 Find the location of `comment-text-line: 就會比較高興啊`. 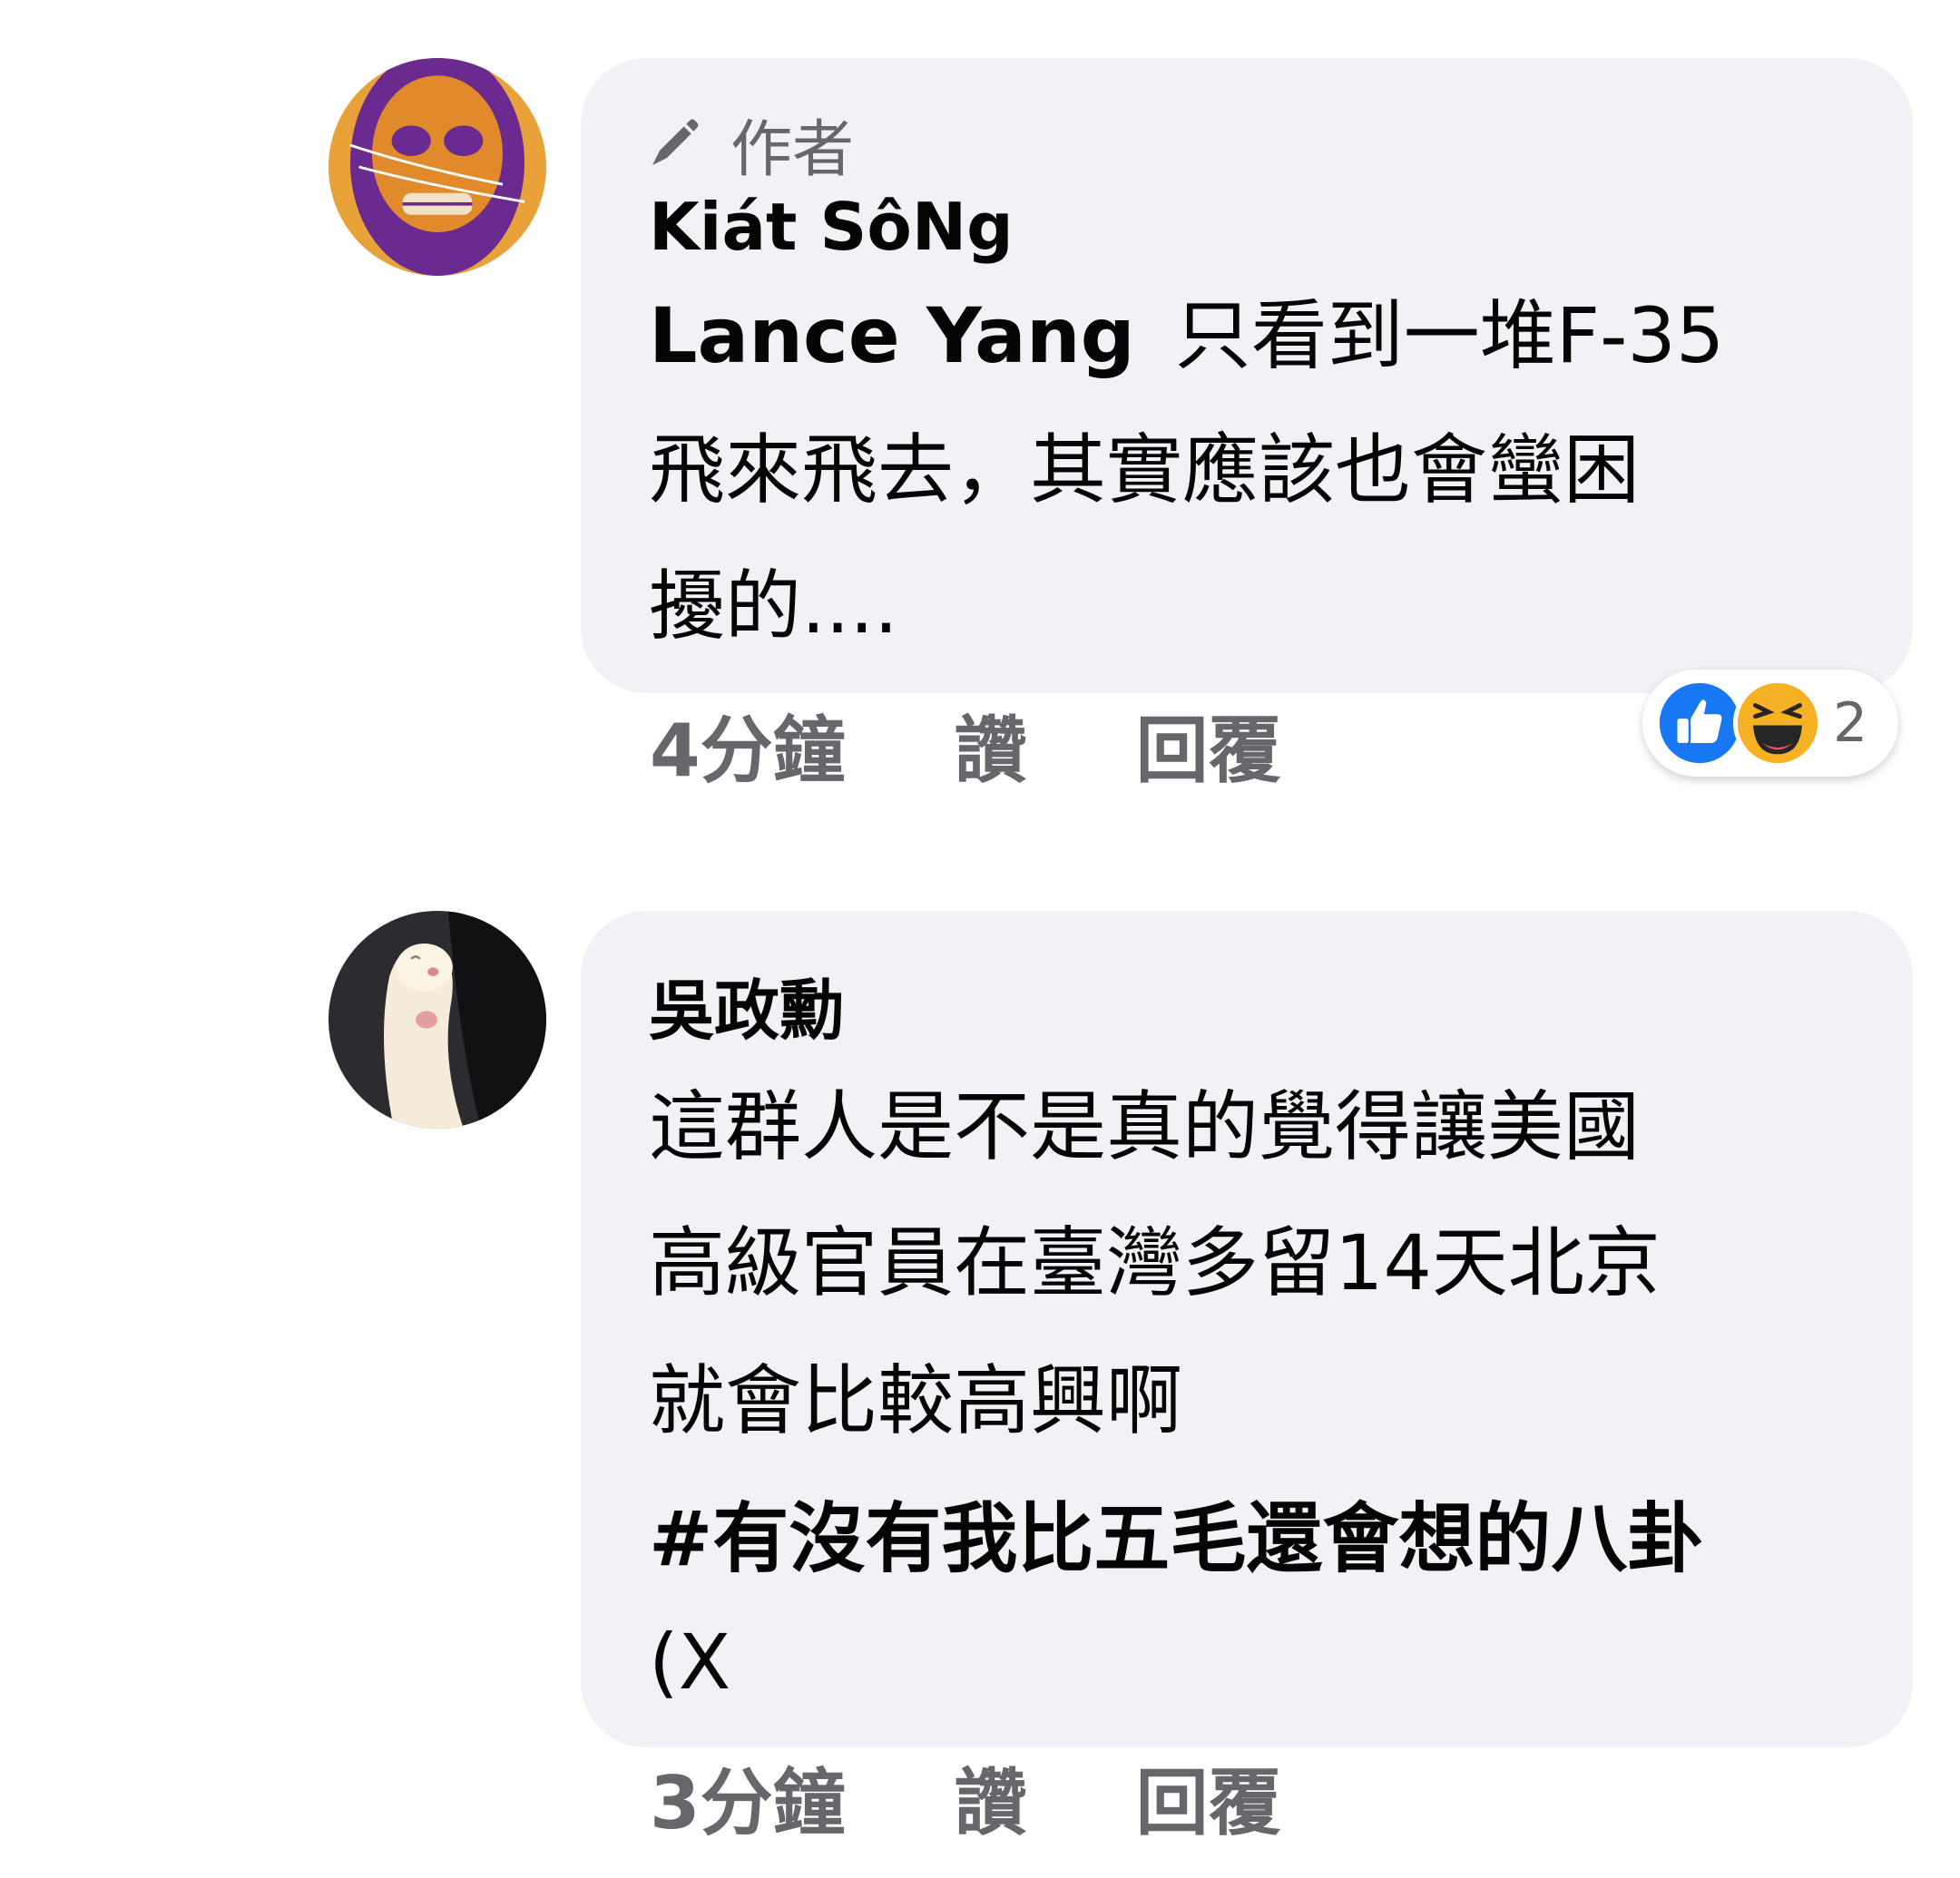

comment-text-line: 就會比較高興啊 is located at coordinates (916, 1400).